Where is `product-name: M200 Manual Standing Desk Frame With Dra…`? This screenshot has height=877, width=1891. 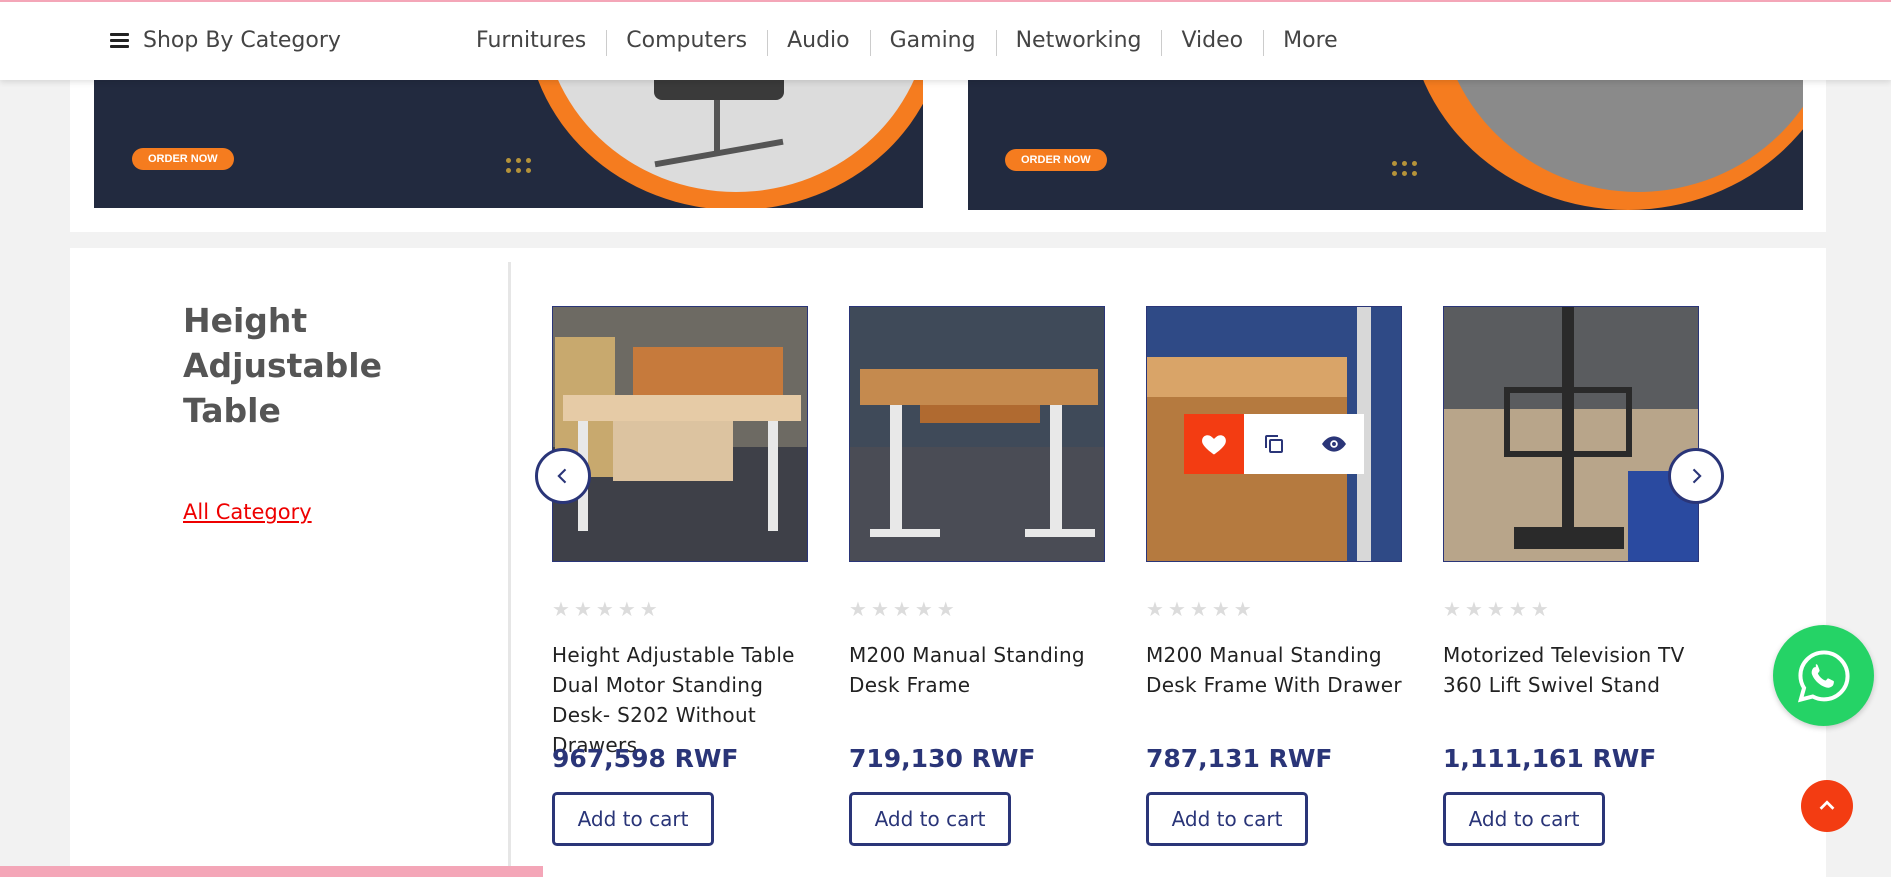 product-name: M200 Manual Standing Desk Frame With Dra… is located at coordinates (1274, 700).